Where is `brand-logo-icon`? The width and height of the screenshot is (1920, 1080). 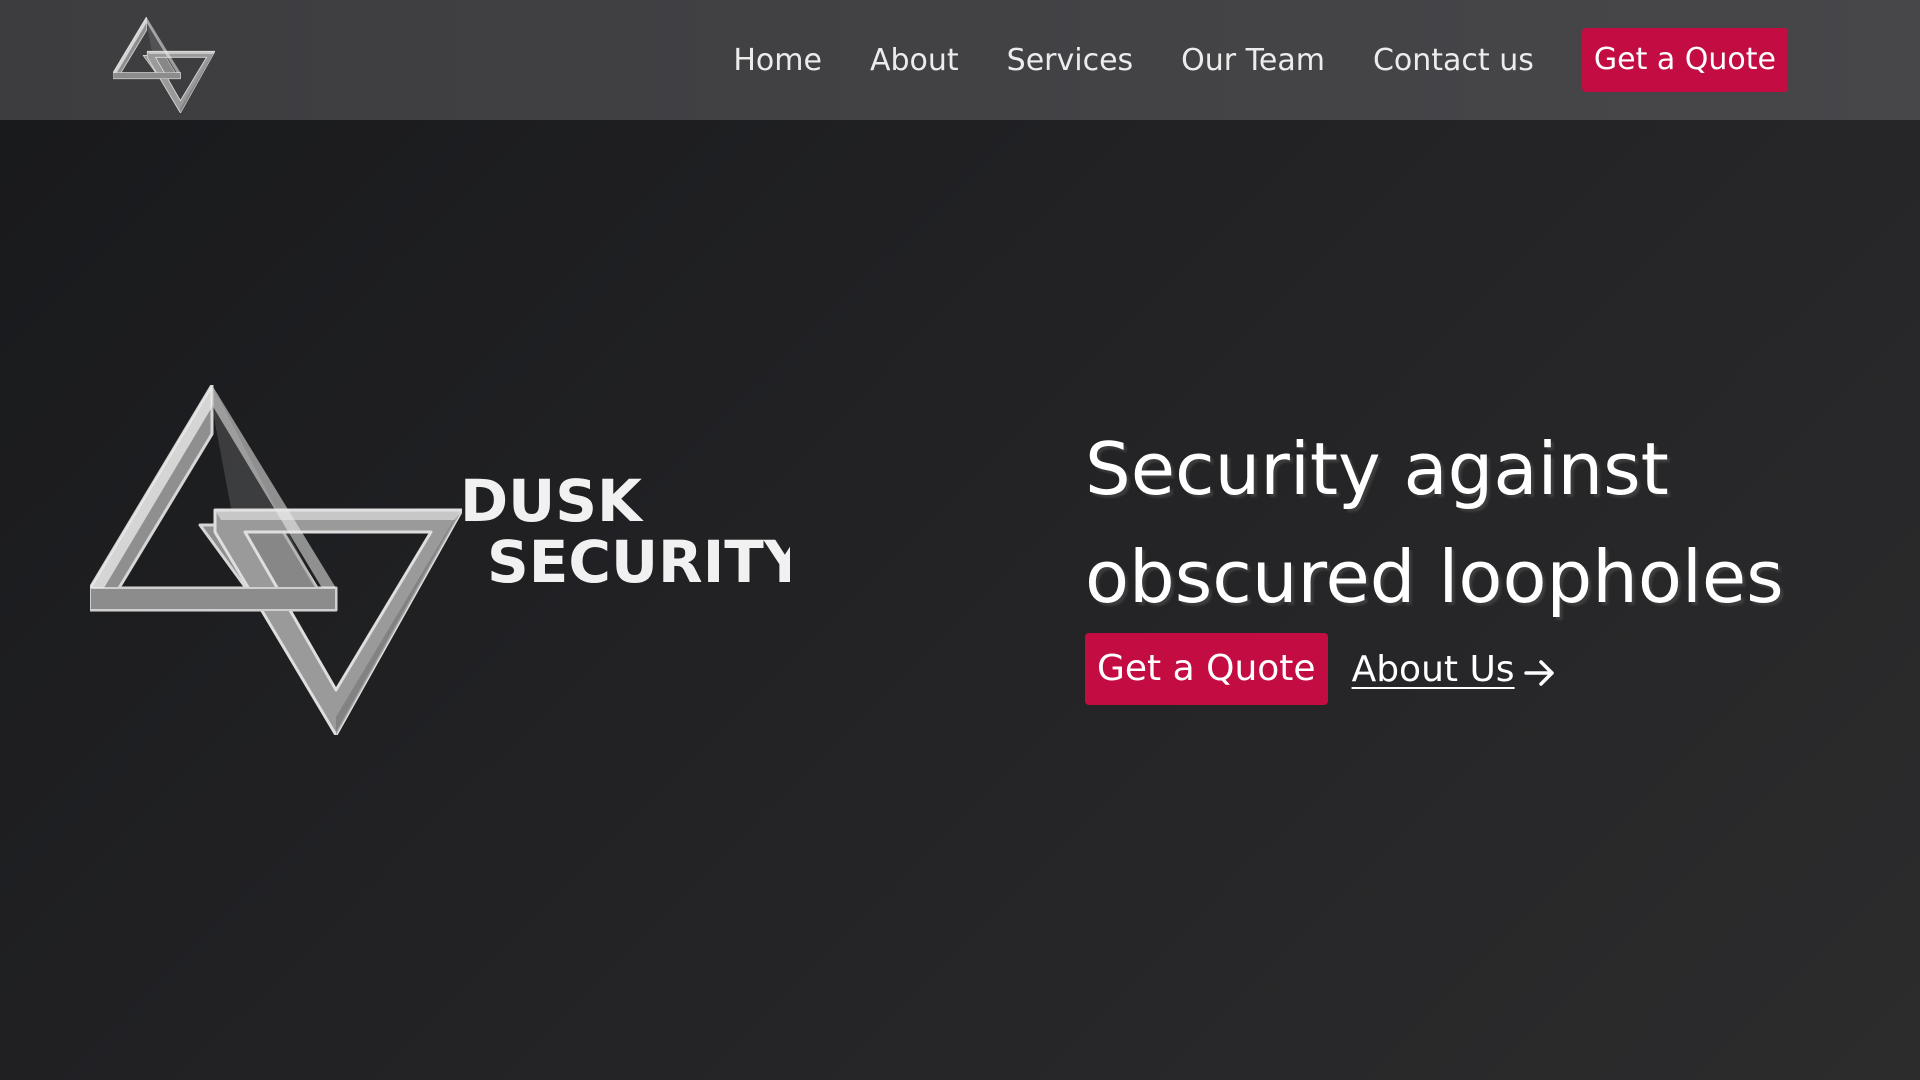 brand-logo-icon is located at coordinates (276, 560).